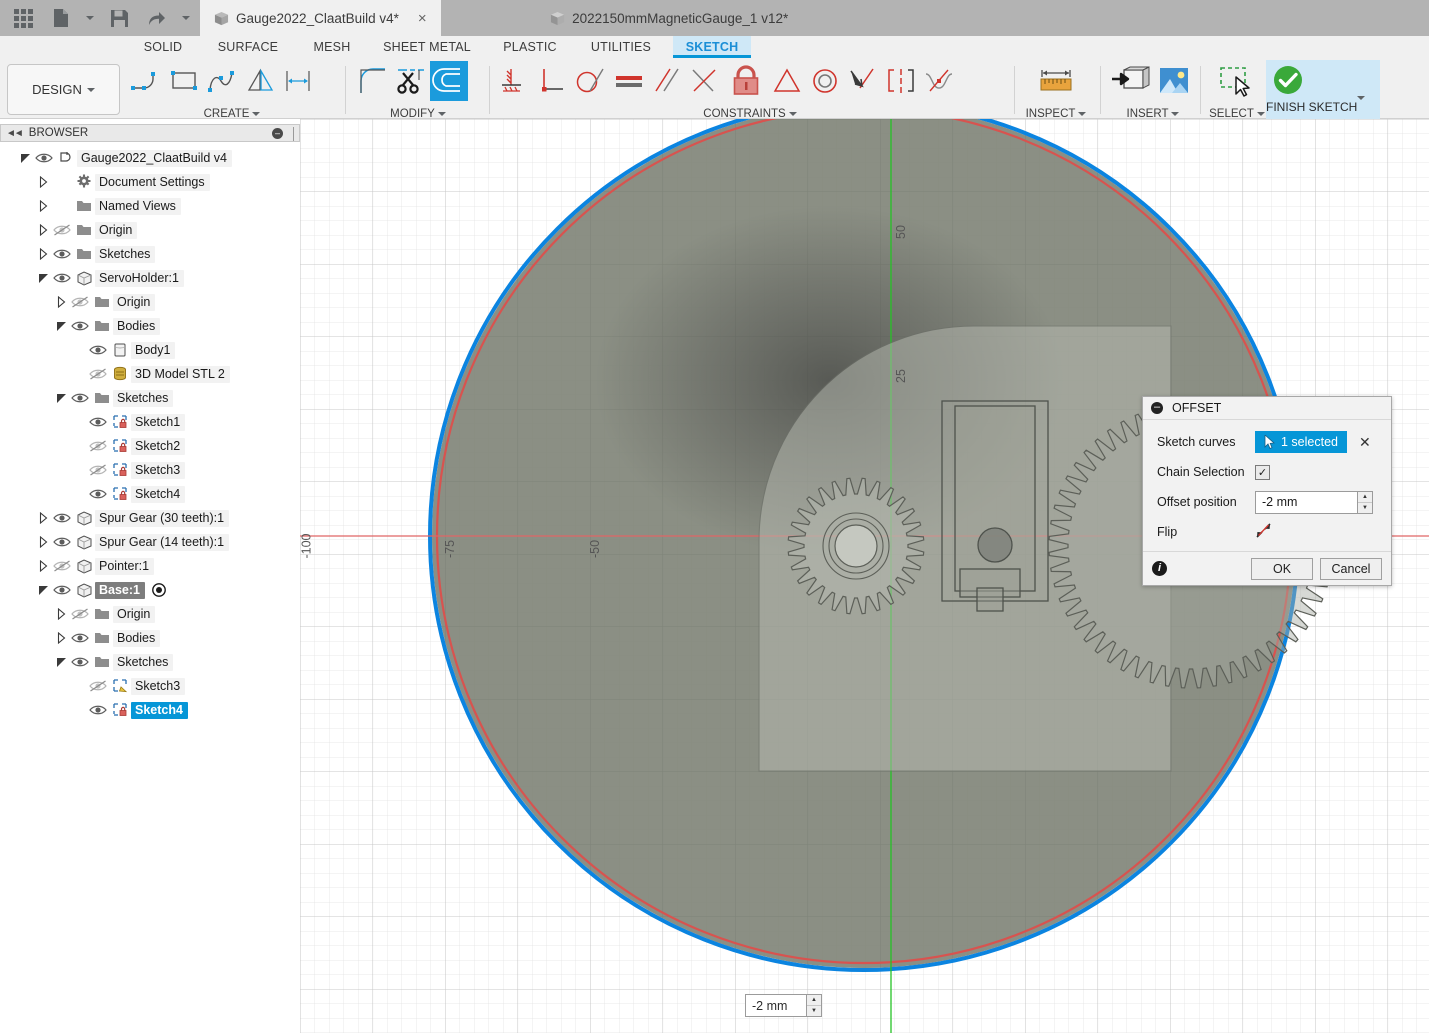  Describe the element at coordinates (1262, 472) in the screenshot. I see `chain-selection-checkbox: ✓` at that location.